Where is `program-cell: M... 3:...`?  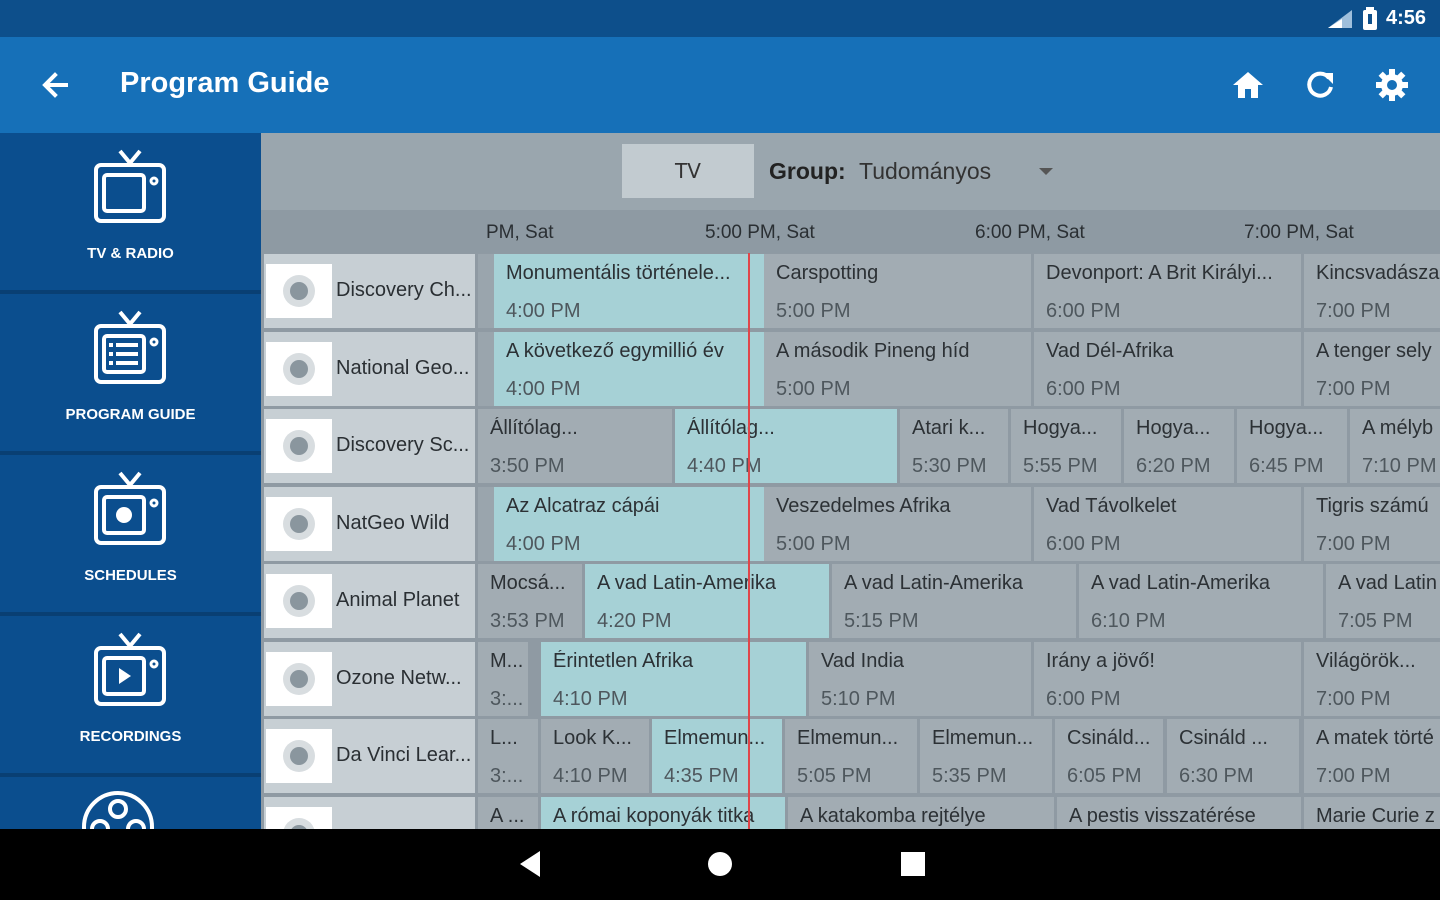 program-cell: M... 3:... is located at coordinates (503, 678).